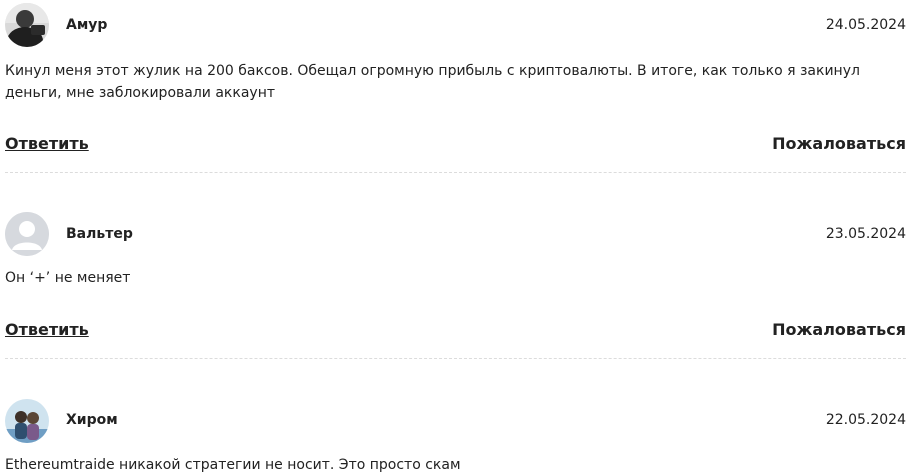 The width and height of the screenshot is (910, 474). I want to click on default-user-icon, so click(27, 234).